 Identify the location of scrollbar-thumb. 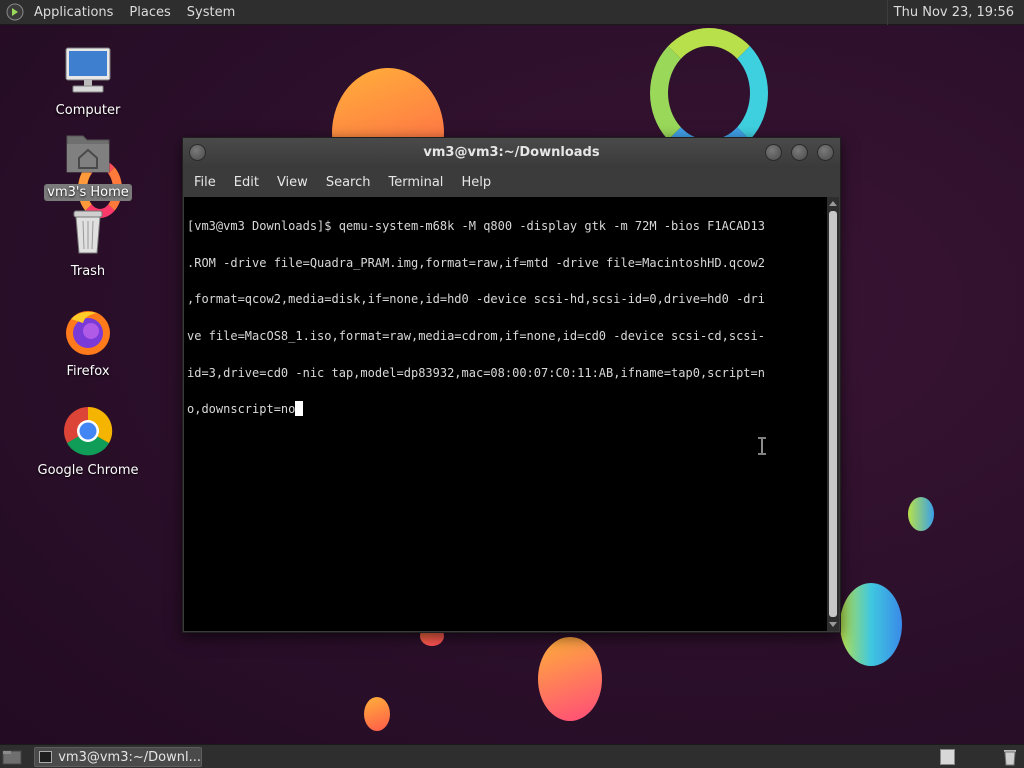
(833, 414).